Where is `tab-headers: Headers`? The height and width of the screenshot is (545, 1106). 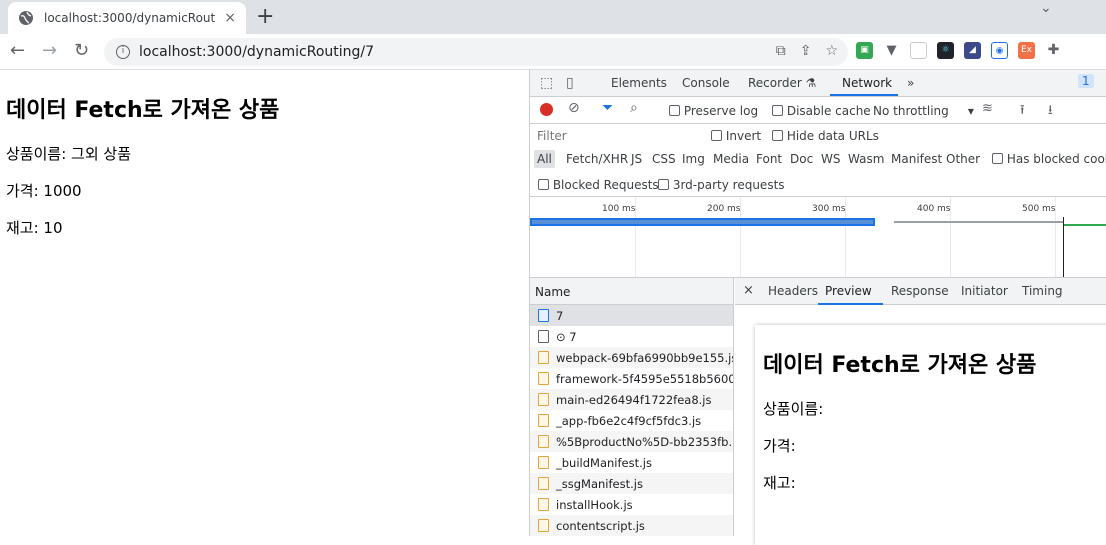 tab-headers: Headers is located at coordinates (793, 291).